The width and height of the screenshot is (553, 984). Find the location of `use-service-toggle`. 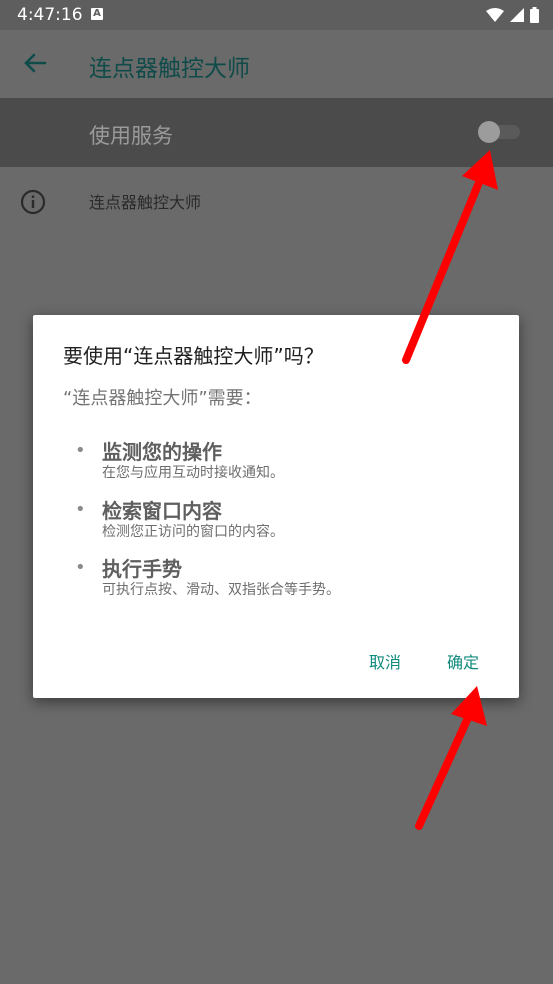

use-service-toggle is located at coordinates (500, 132).